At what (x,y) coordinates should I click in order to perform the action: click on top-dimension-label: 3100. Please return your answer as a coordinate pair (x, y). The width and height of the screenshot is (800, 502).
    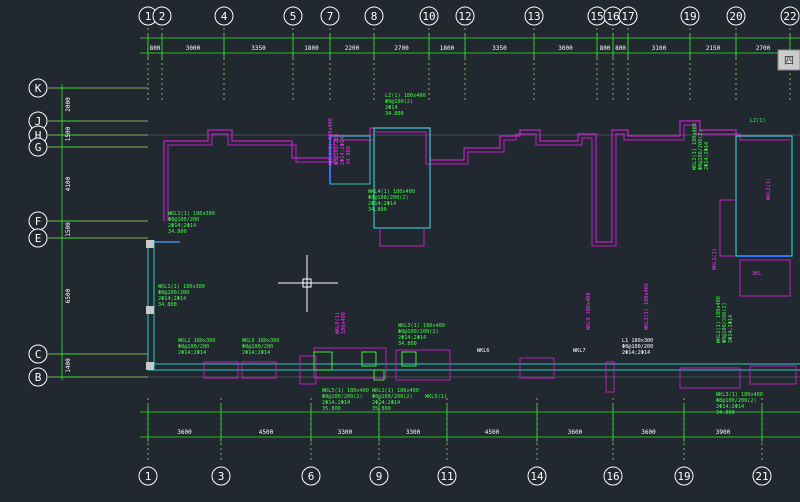
    Looking at the image, I should click on (659, 48).